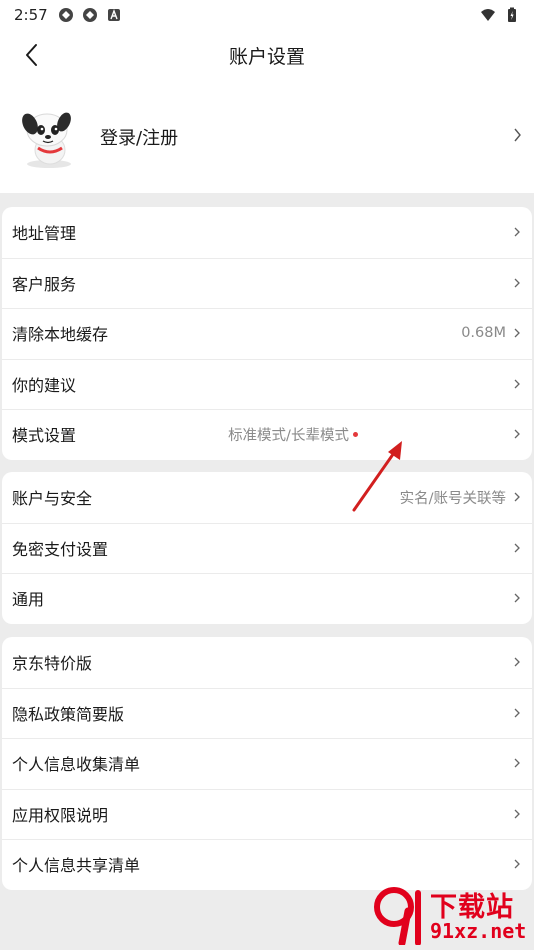 The height and width of the screenshot is (950, 534). What do you see at coordinates (267, 15) in the screenshot?
I see `status-bar: 2:57` at bounding box center [267, 15].